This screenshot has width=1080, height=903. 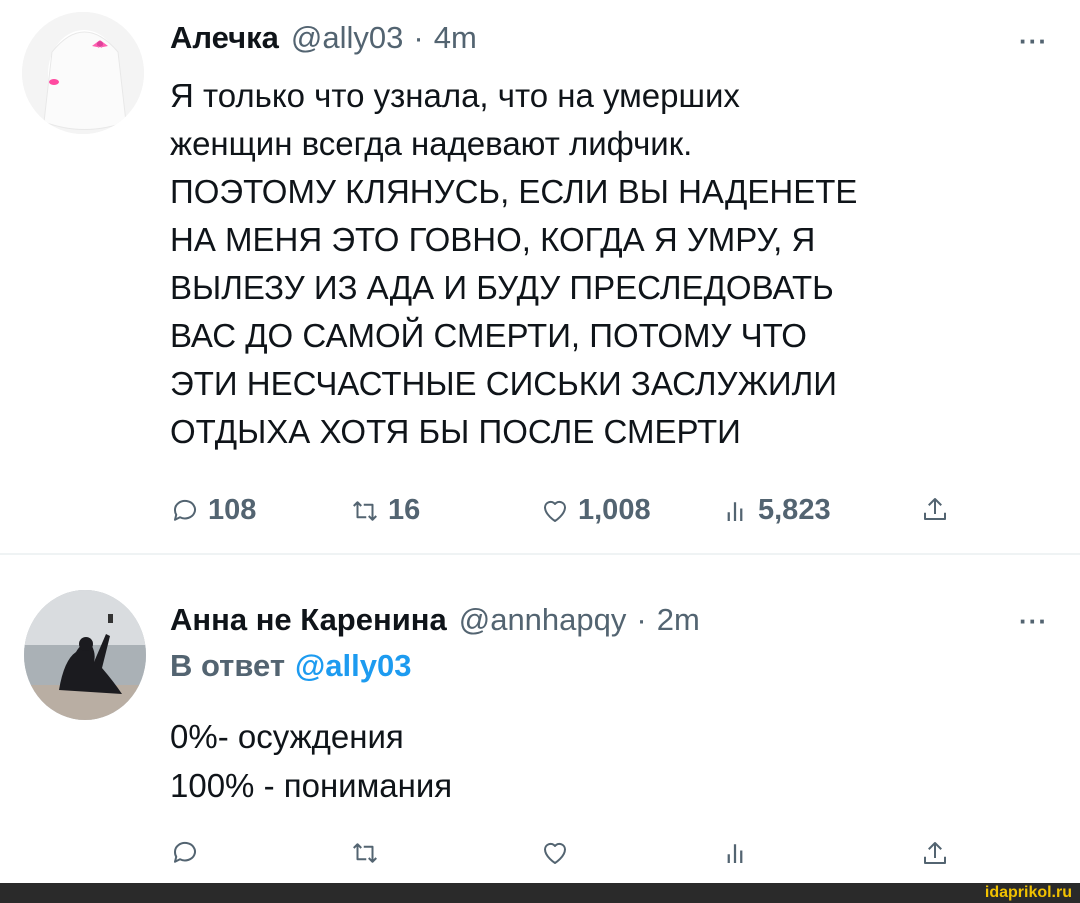 I want to click on views-button: 5,823, so click(x=775, y=510).